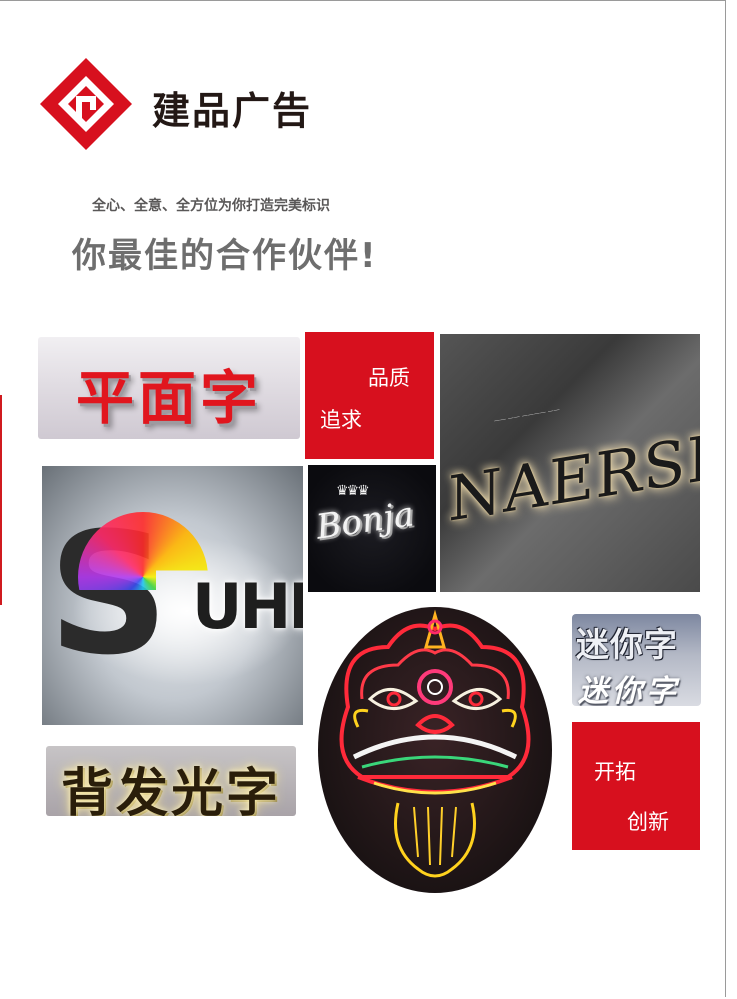  I want to click on bonja-sign-text: Bonja, so click(365, 521).